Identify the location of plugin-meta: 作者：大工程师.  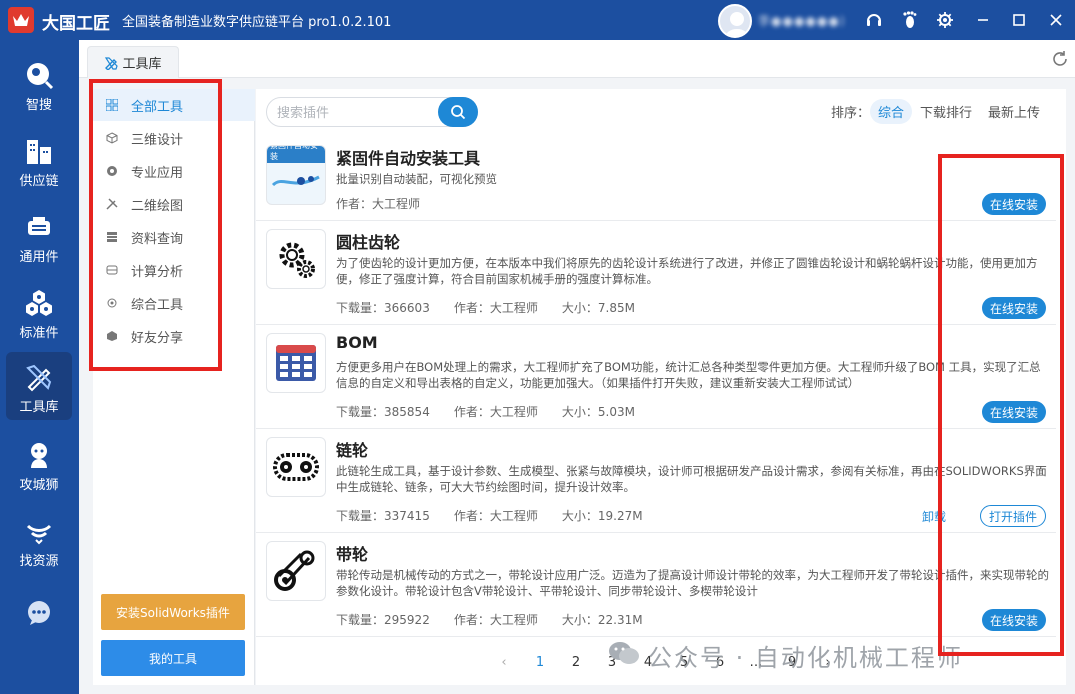
(378, 203).